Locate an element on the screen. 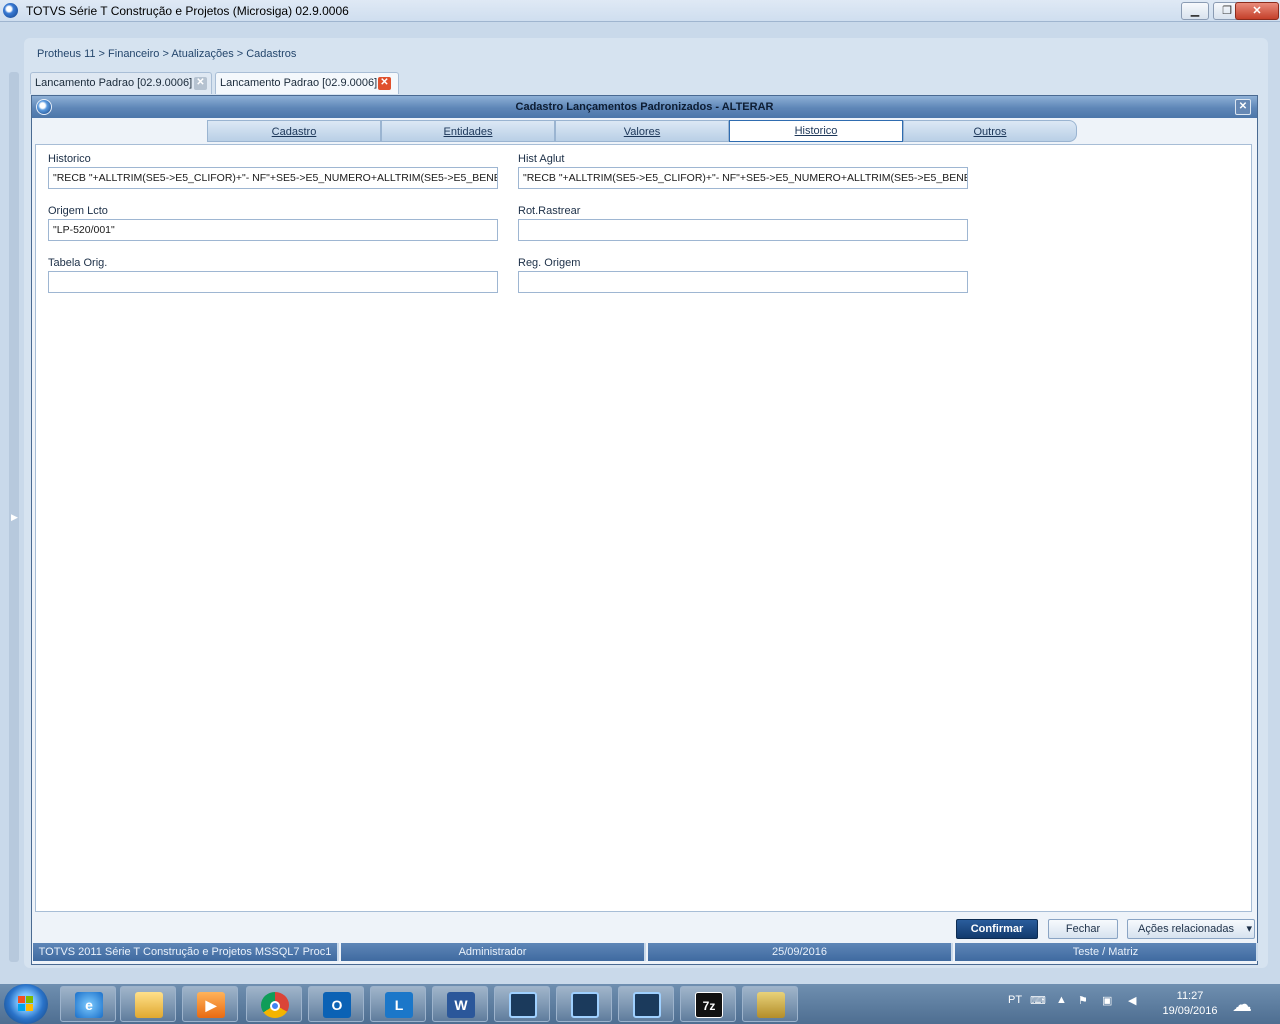  taskbar-7zip: 7z is located at coordinates (708, 1004).